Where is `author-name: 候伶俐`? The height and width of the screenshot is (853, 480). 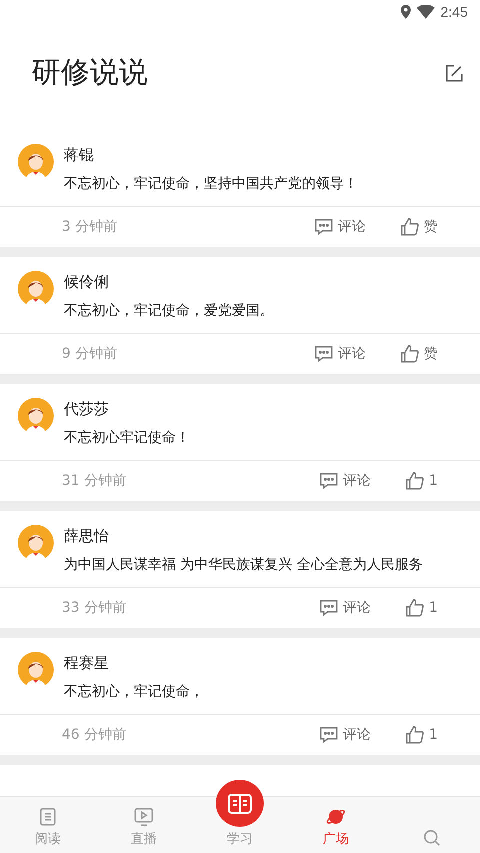 author-name: 候伶俐 is located at coordinates (169, 282).